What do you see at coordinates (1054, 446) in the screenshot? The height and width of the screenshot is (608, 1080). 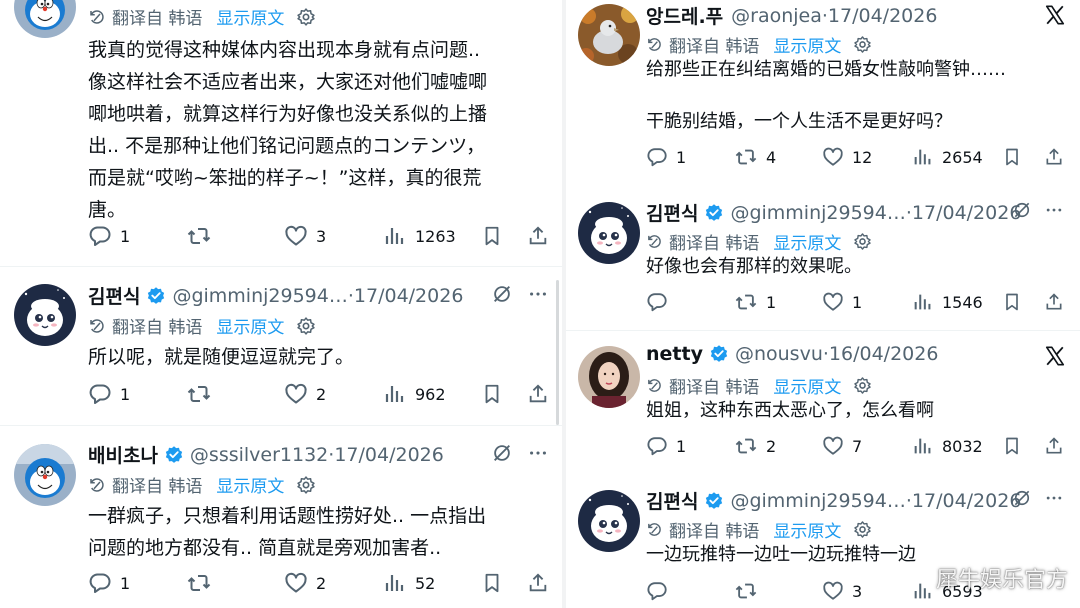 I see `share-icon` at bounding box center [1054, 446].